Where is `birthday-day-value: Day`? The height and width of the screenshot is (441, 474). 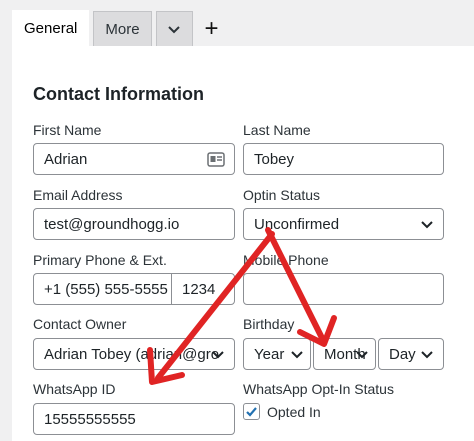 birthday-day-value: Day is located at coordinates (402, 354).